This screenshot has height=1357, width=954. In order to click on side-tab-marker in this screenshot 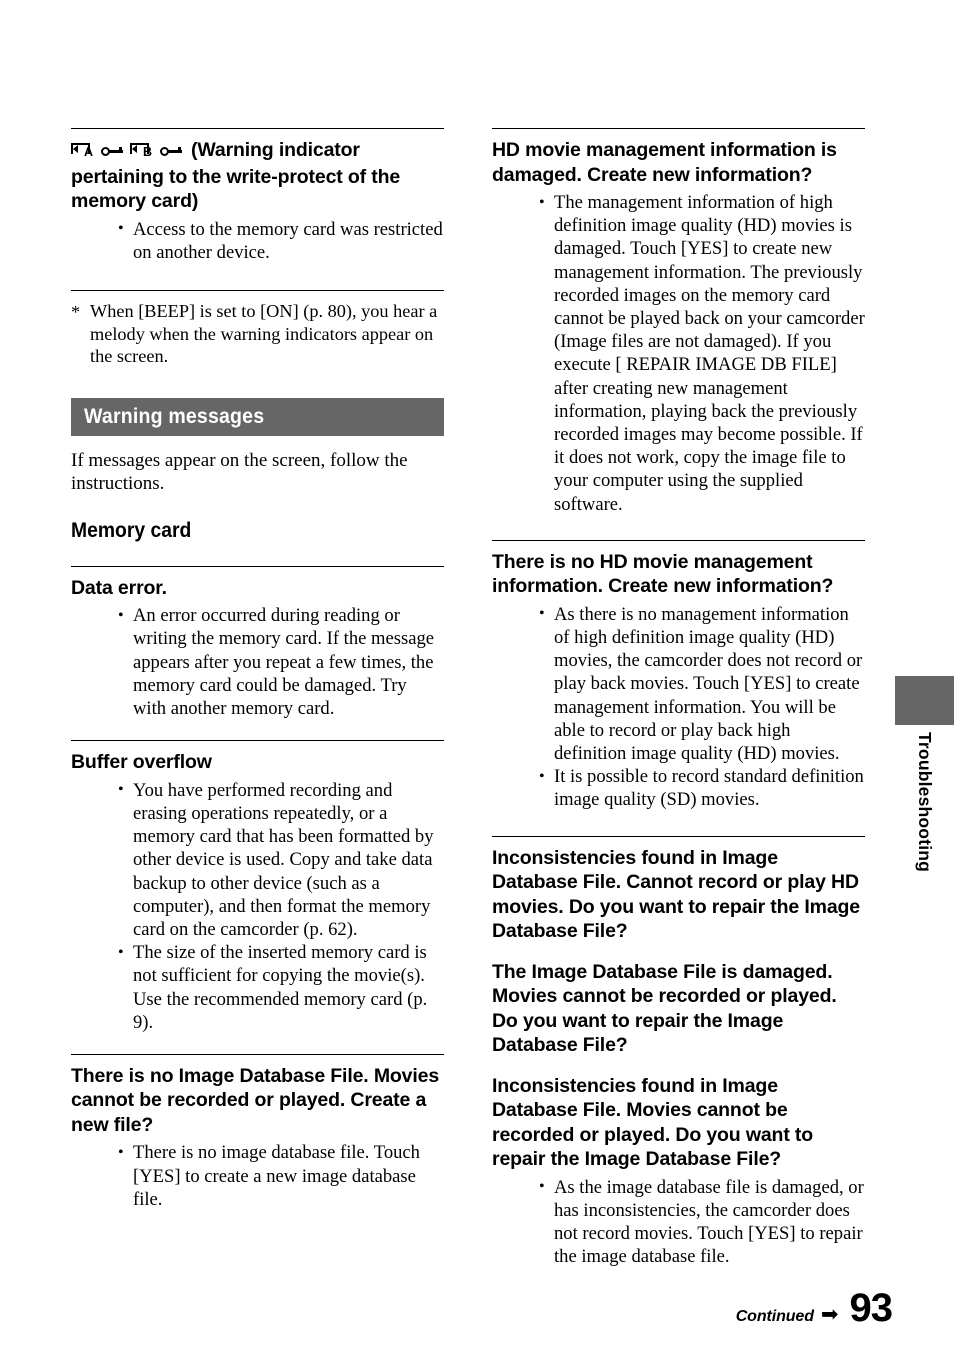, I will do `click(924, 700)`.